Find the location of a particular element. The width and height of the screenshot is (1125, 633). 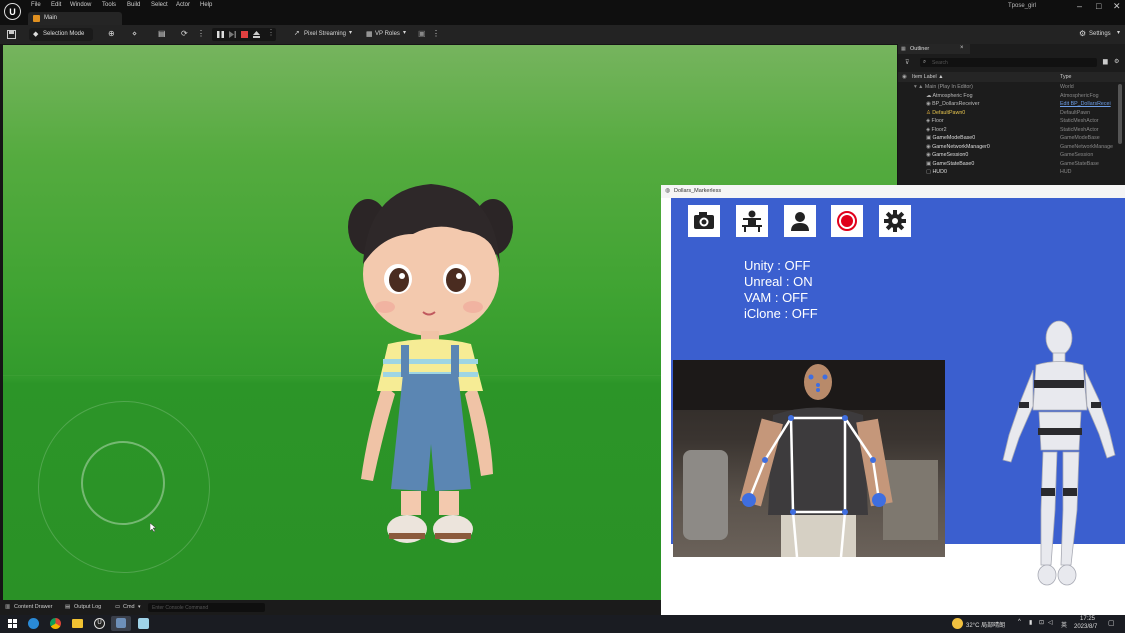

row-label: Atmospheric Fog is located at coordinates (952, 96).